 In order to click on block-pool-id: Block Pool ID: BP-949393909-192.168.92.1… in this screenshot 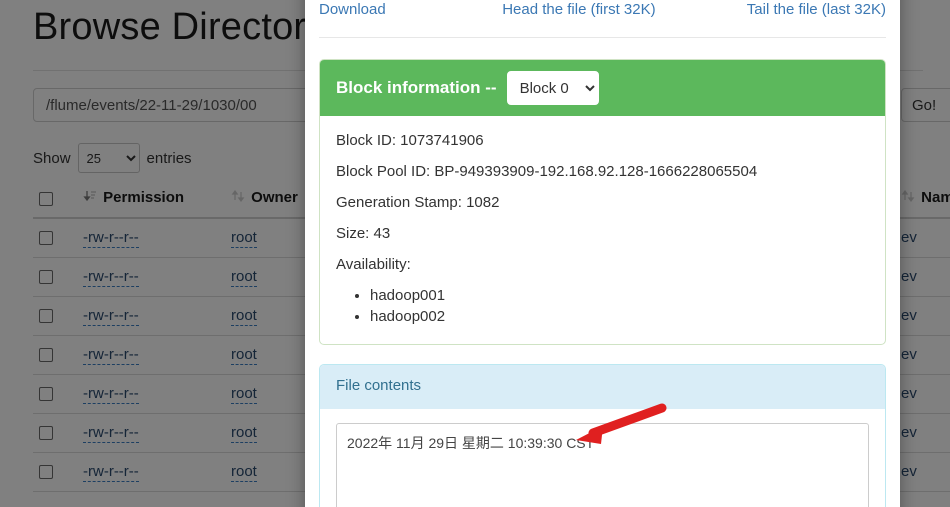, I will do `click(547, 171)`.